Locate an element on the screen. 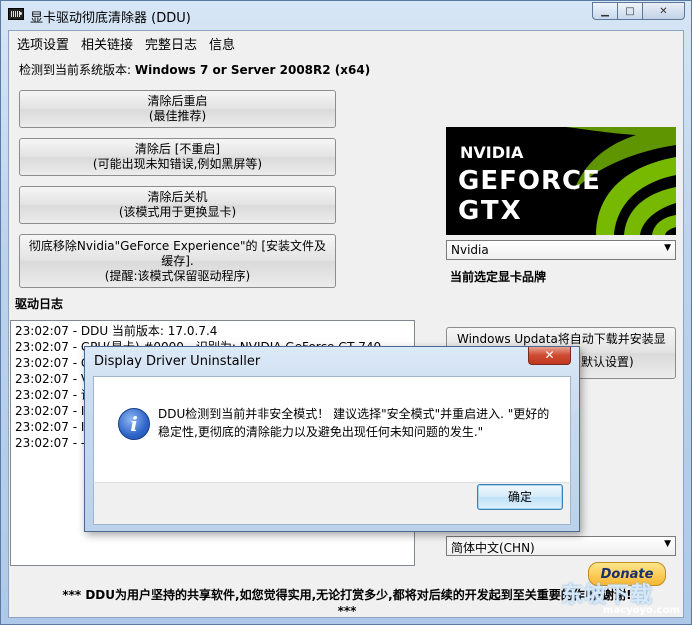 The width and height of the screenshot is (692, 625). graphics-card-icon is located at coordinates (16, 14).